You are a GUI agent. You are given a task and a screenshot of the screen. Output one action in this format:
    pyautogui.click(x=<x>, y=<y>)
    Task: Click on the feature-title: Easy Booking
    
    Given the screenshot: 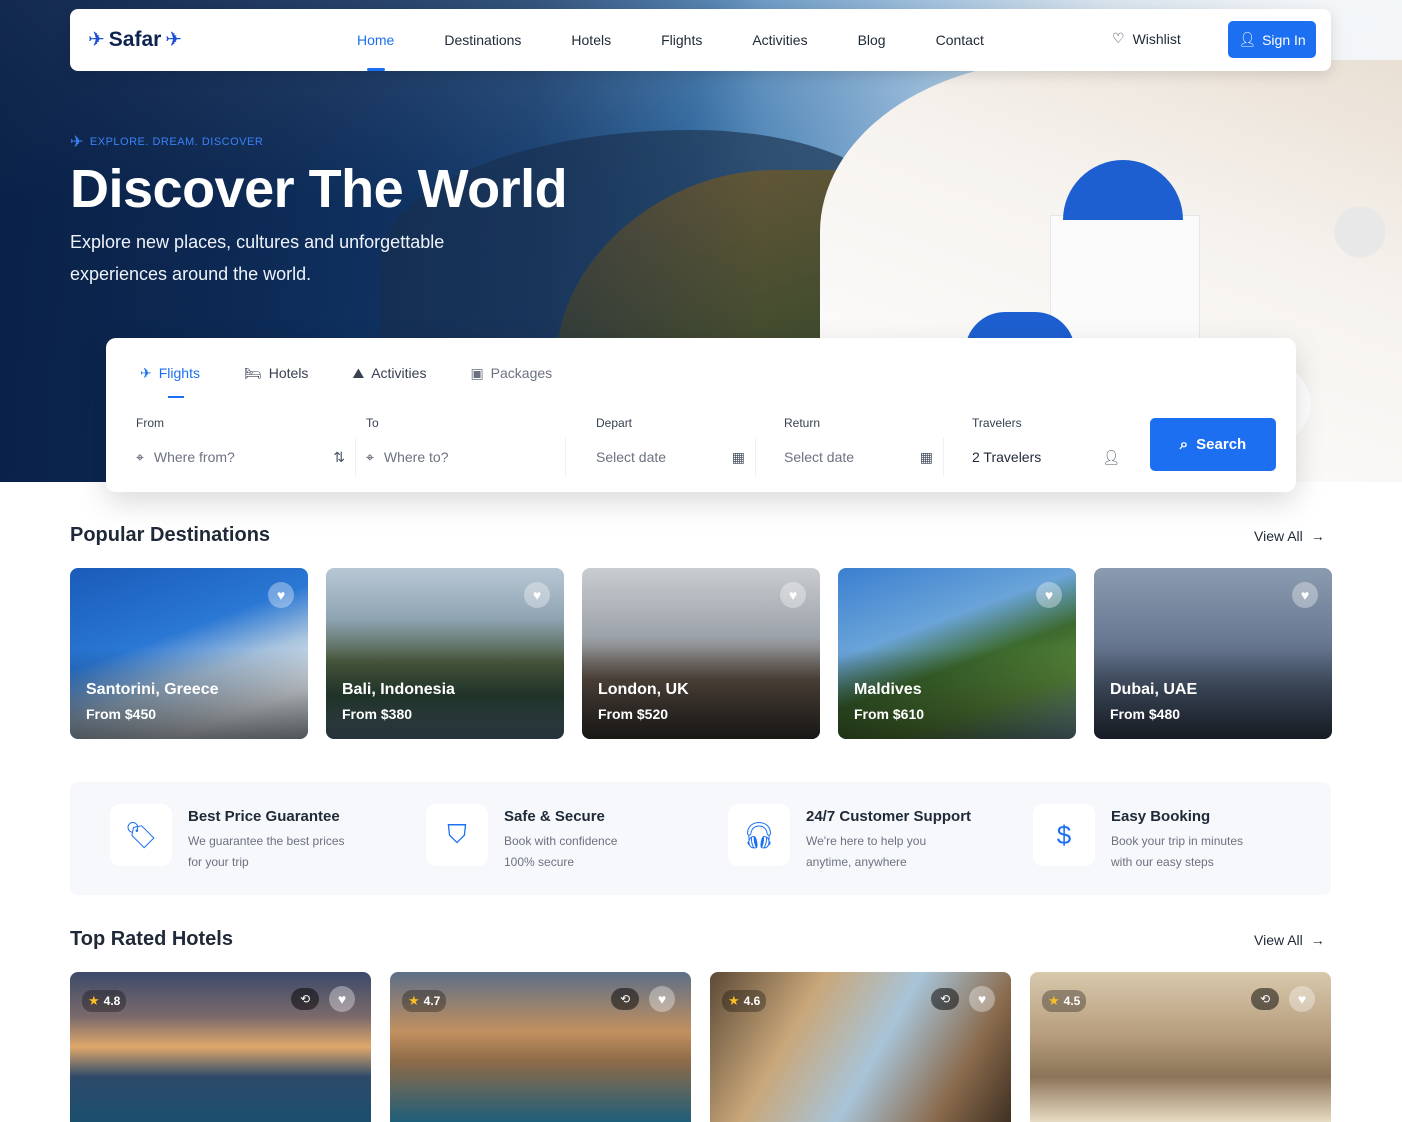 What is the action you would take?
    pyautogui.click(x=1161, y=816)
    